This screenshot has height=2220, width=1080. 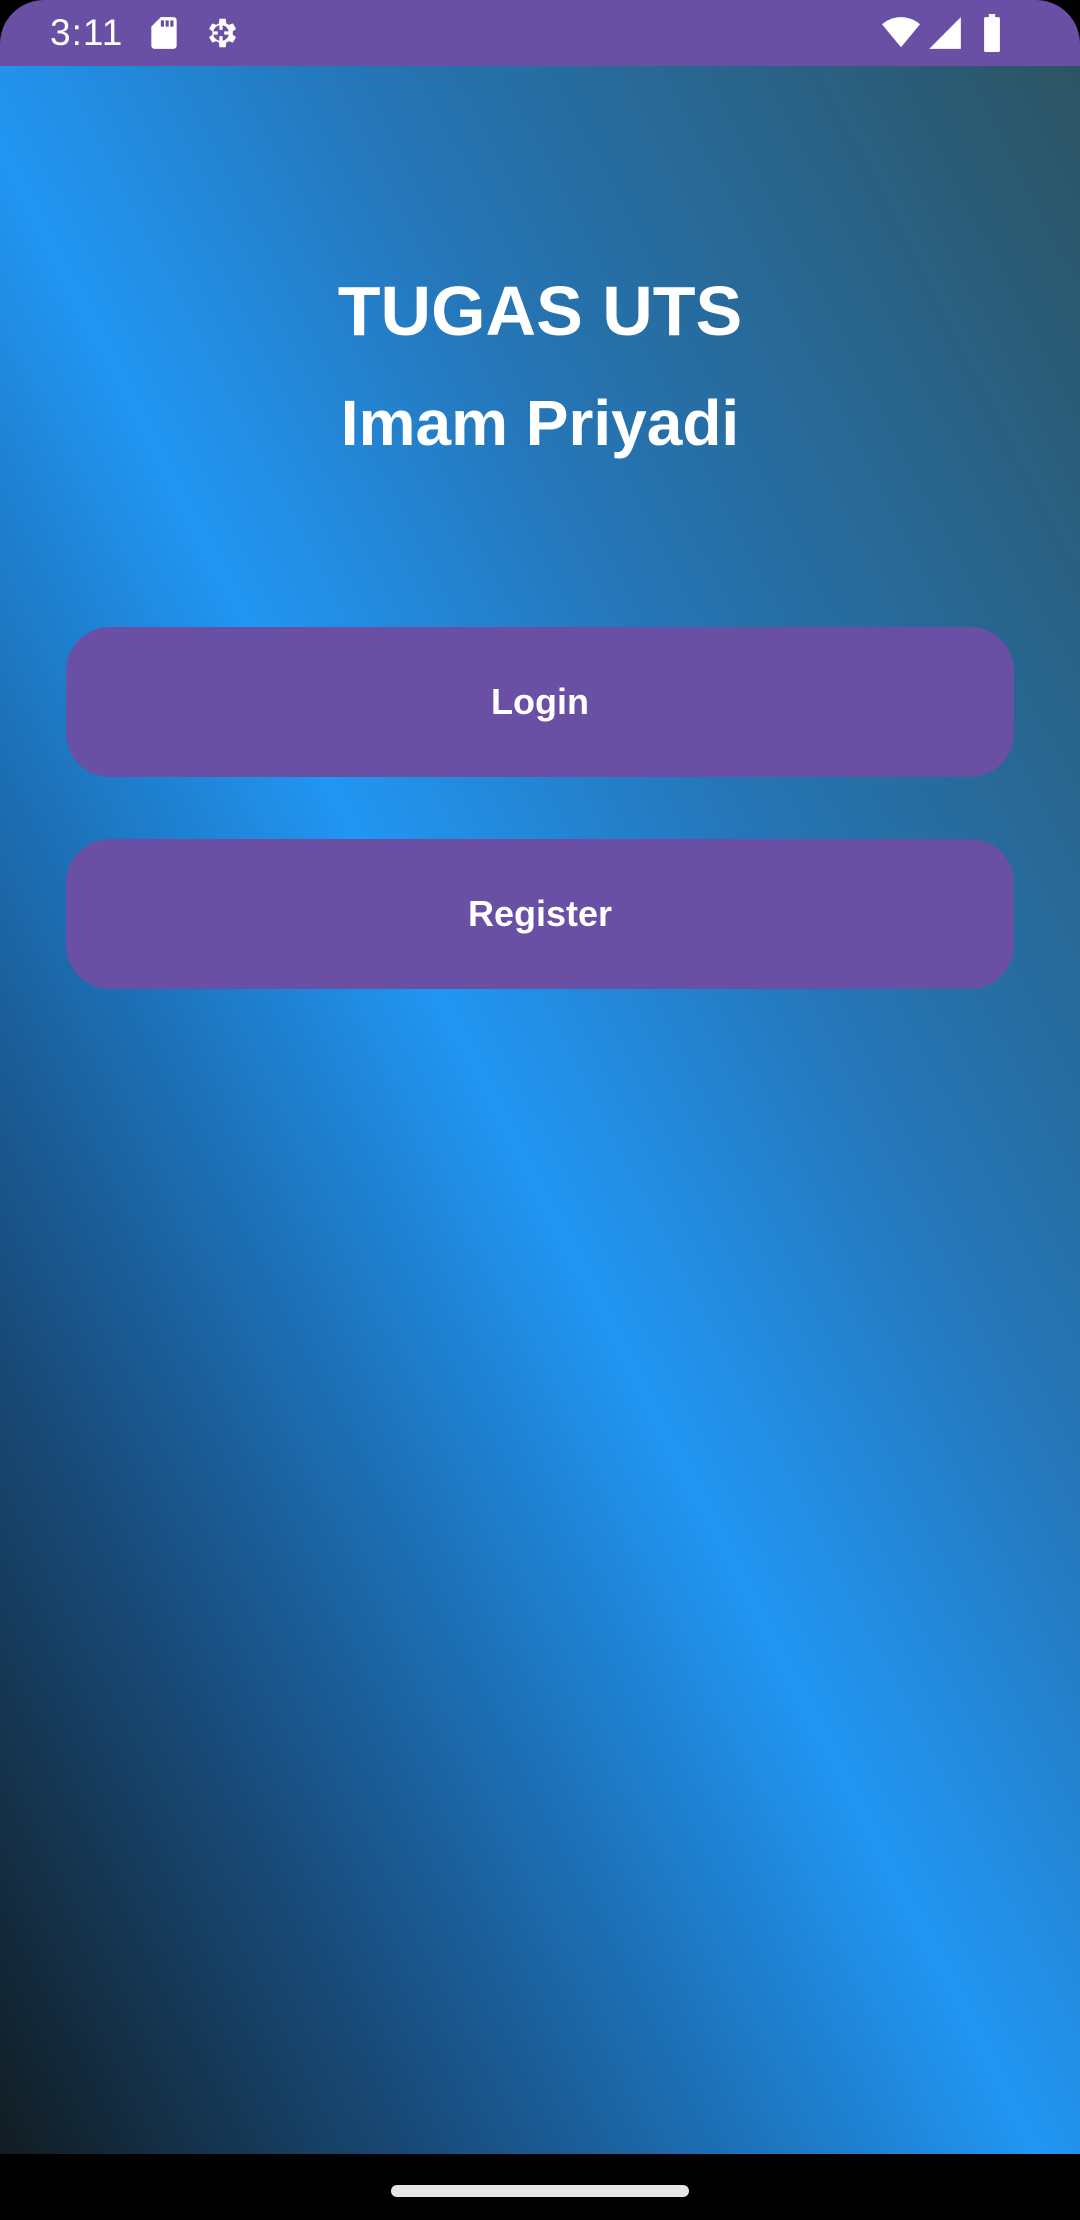 I want to click on battery-icon, so click(x=992, y=33).